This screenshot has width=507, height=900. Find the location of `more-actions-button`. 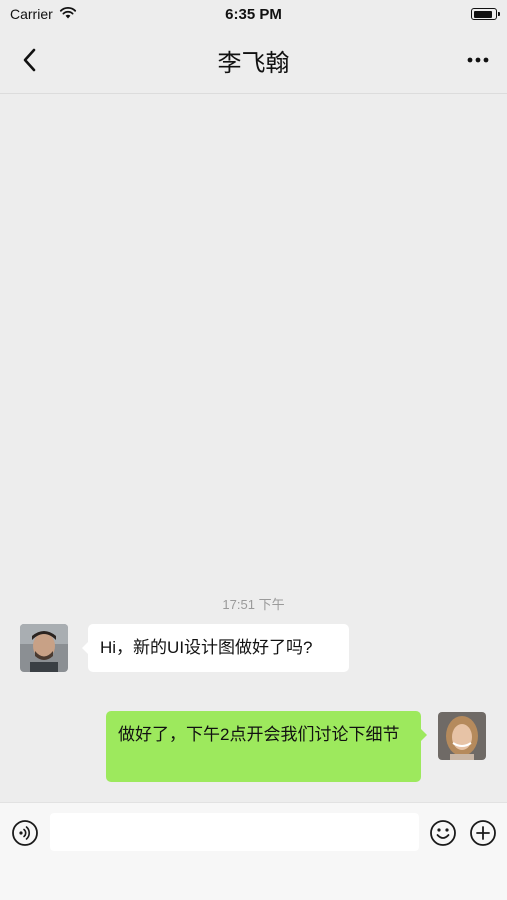

more-actions-button is located at coordinates (483, 833).